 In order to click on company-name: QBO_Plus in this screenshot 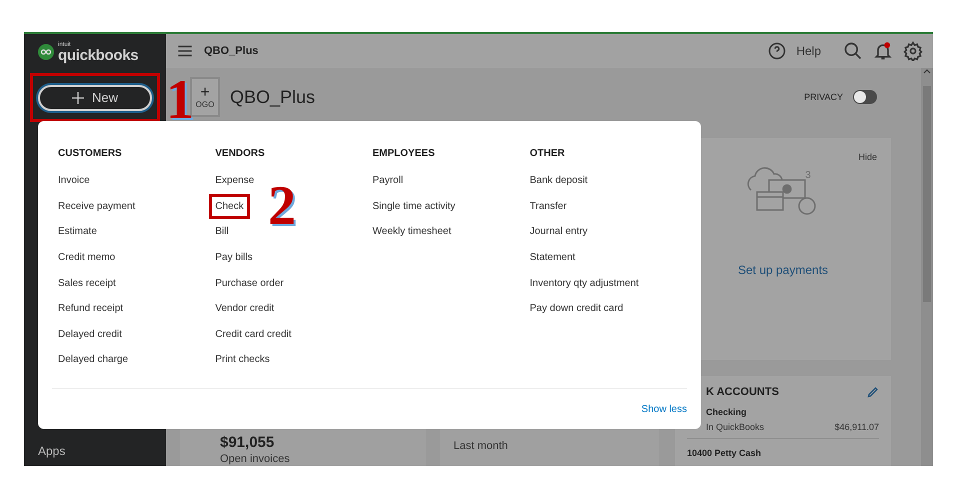, I will do `click(273, 97)`.